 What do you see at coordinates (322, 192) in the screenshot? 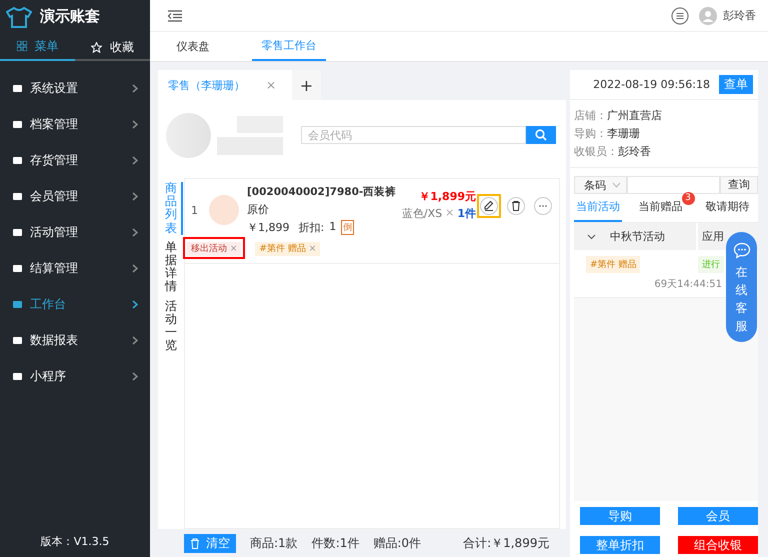
I see `product-name: [0020040002]7980-西装裤` at bounding box center [322, 192].